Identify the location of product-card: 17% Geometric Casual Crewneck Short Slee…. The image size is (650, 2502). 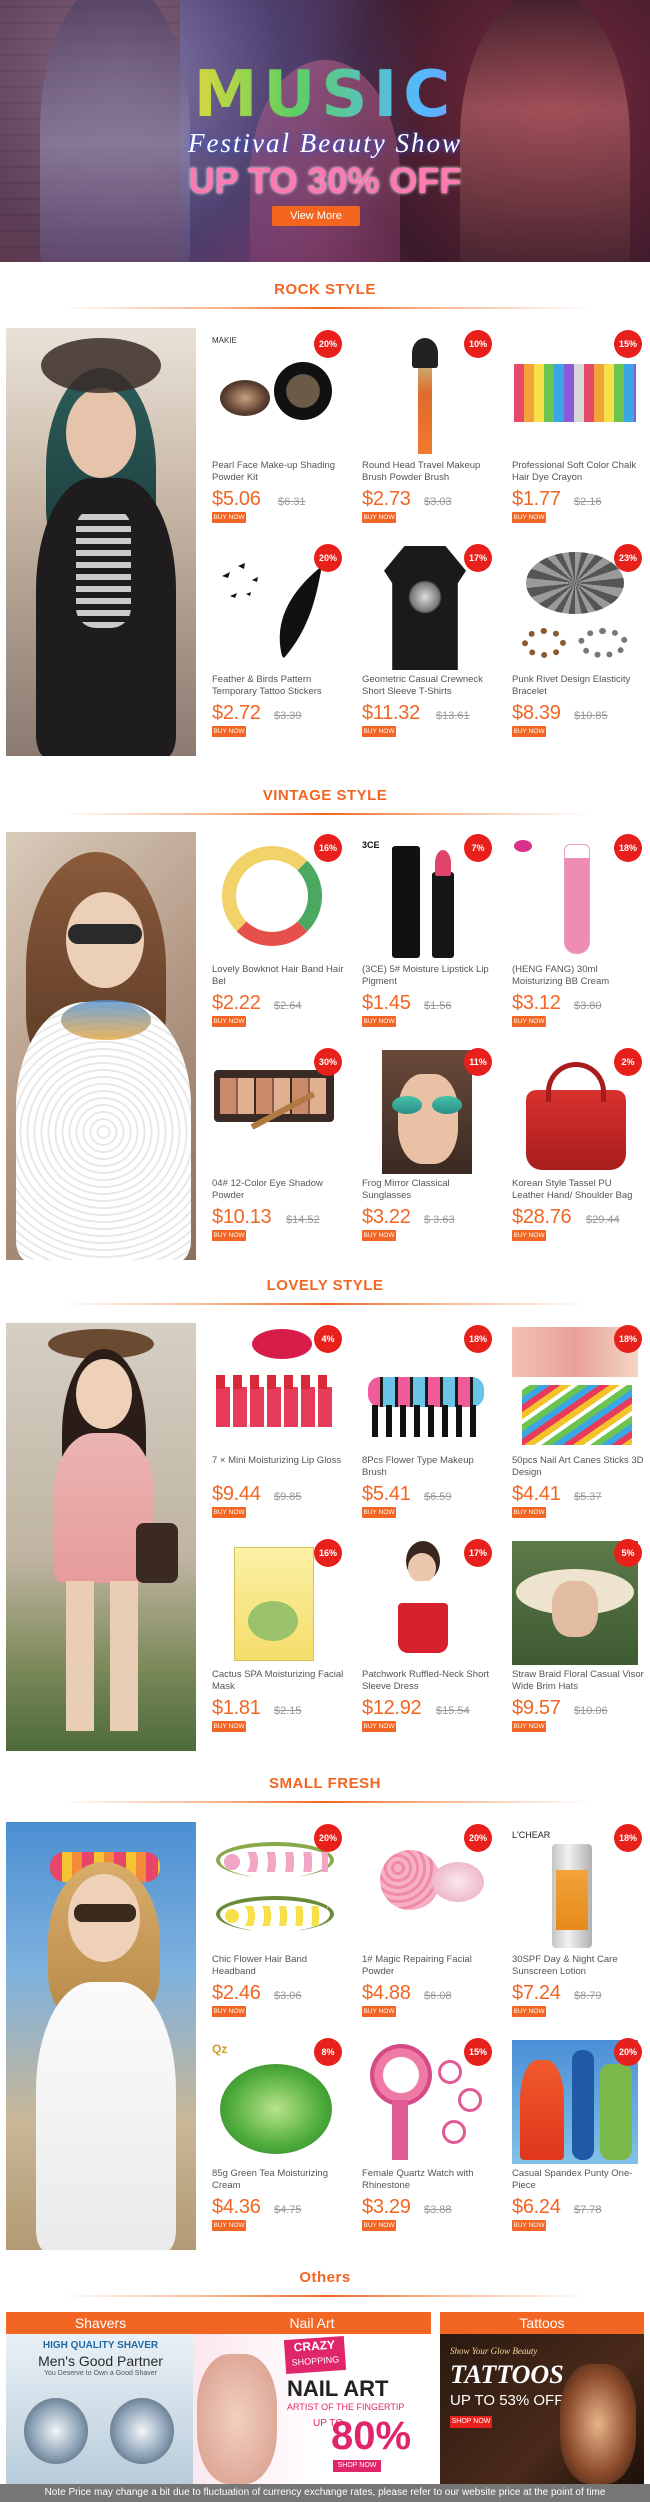
(426, 644).